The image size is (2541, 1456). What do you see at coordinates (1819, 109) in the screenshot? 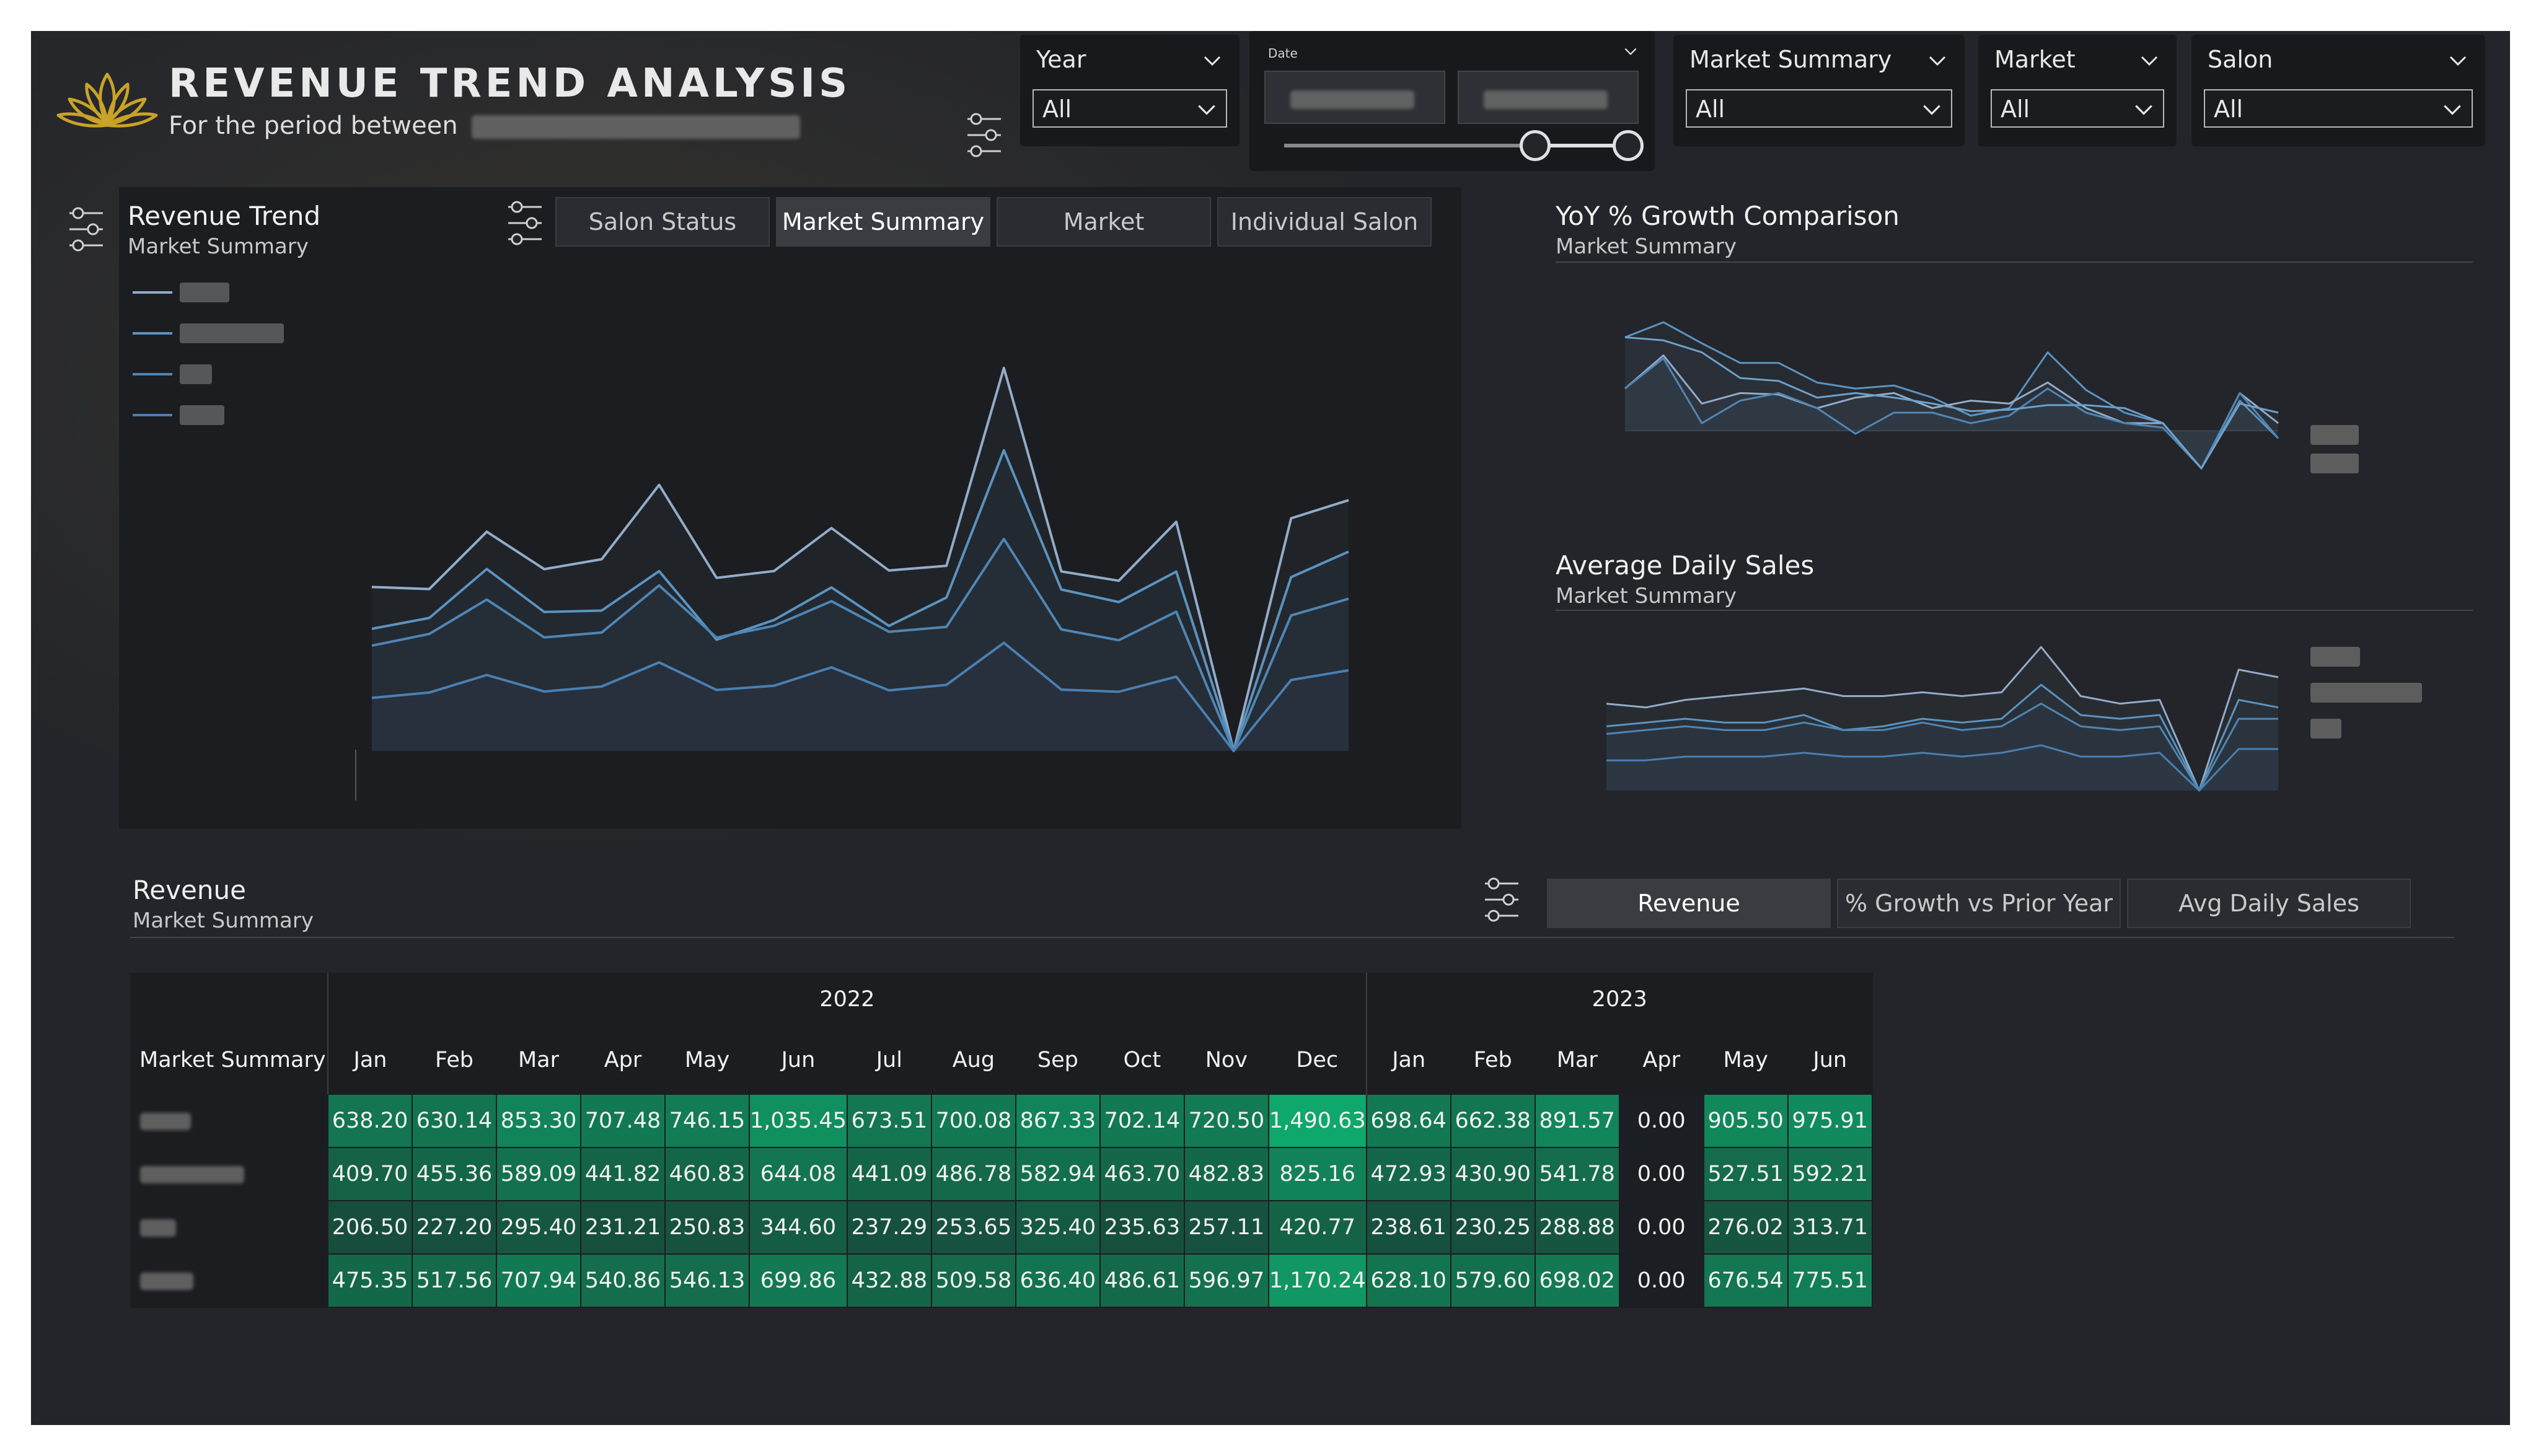
I see `market-summary-dropdown: All` at bounding box center [1819, 109].